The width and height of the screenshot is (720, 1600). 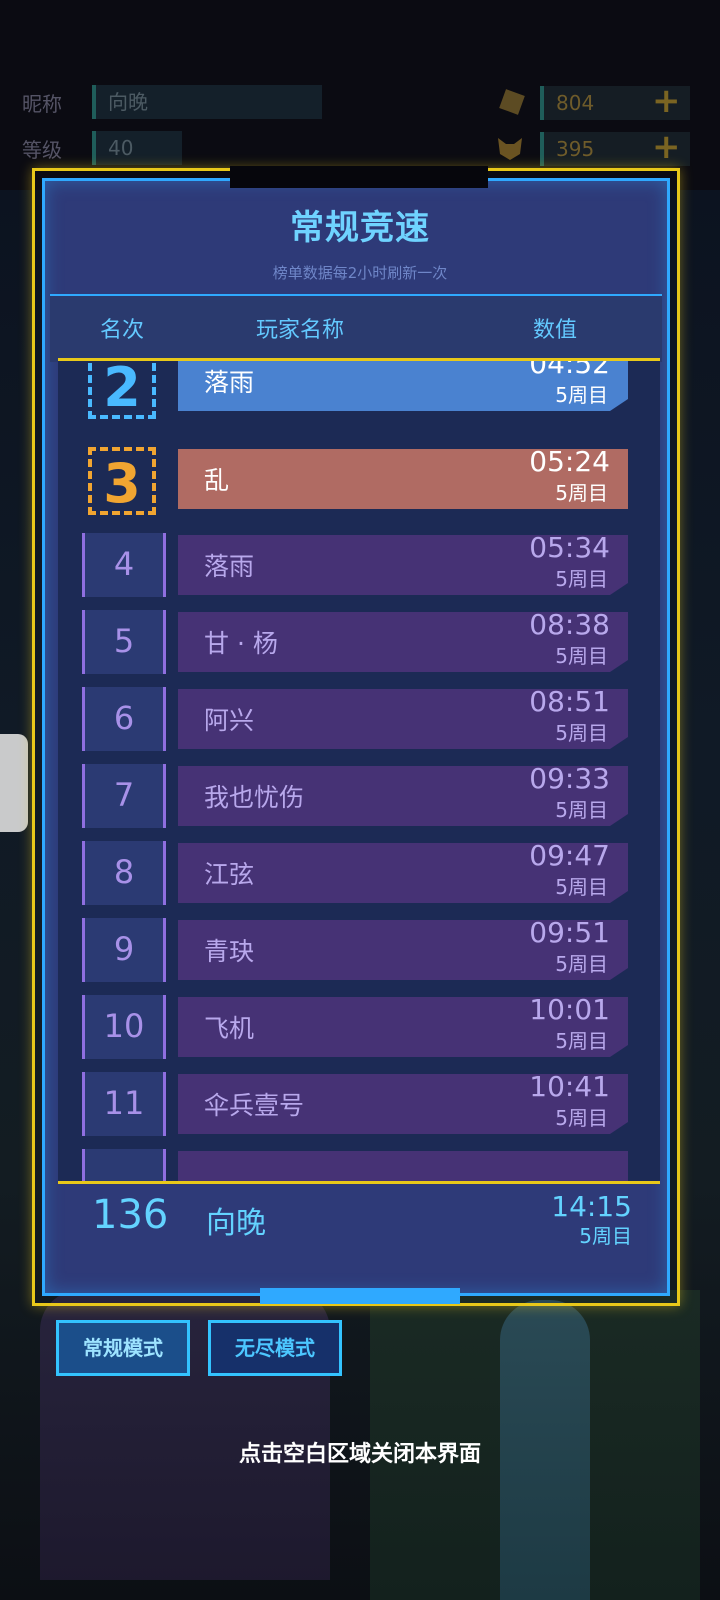 What do you see at coordinates (569, 547) in the screenshot?
I see `clear-time: 05:34` at bounding box center [569, 547].